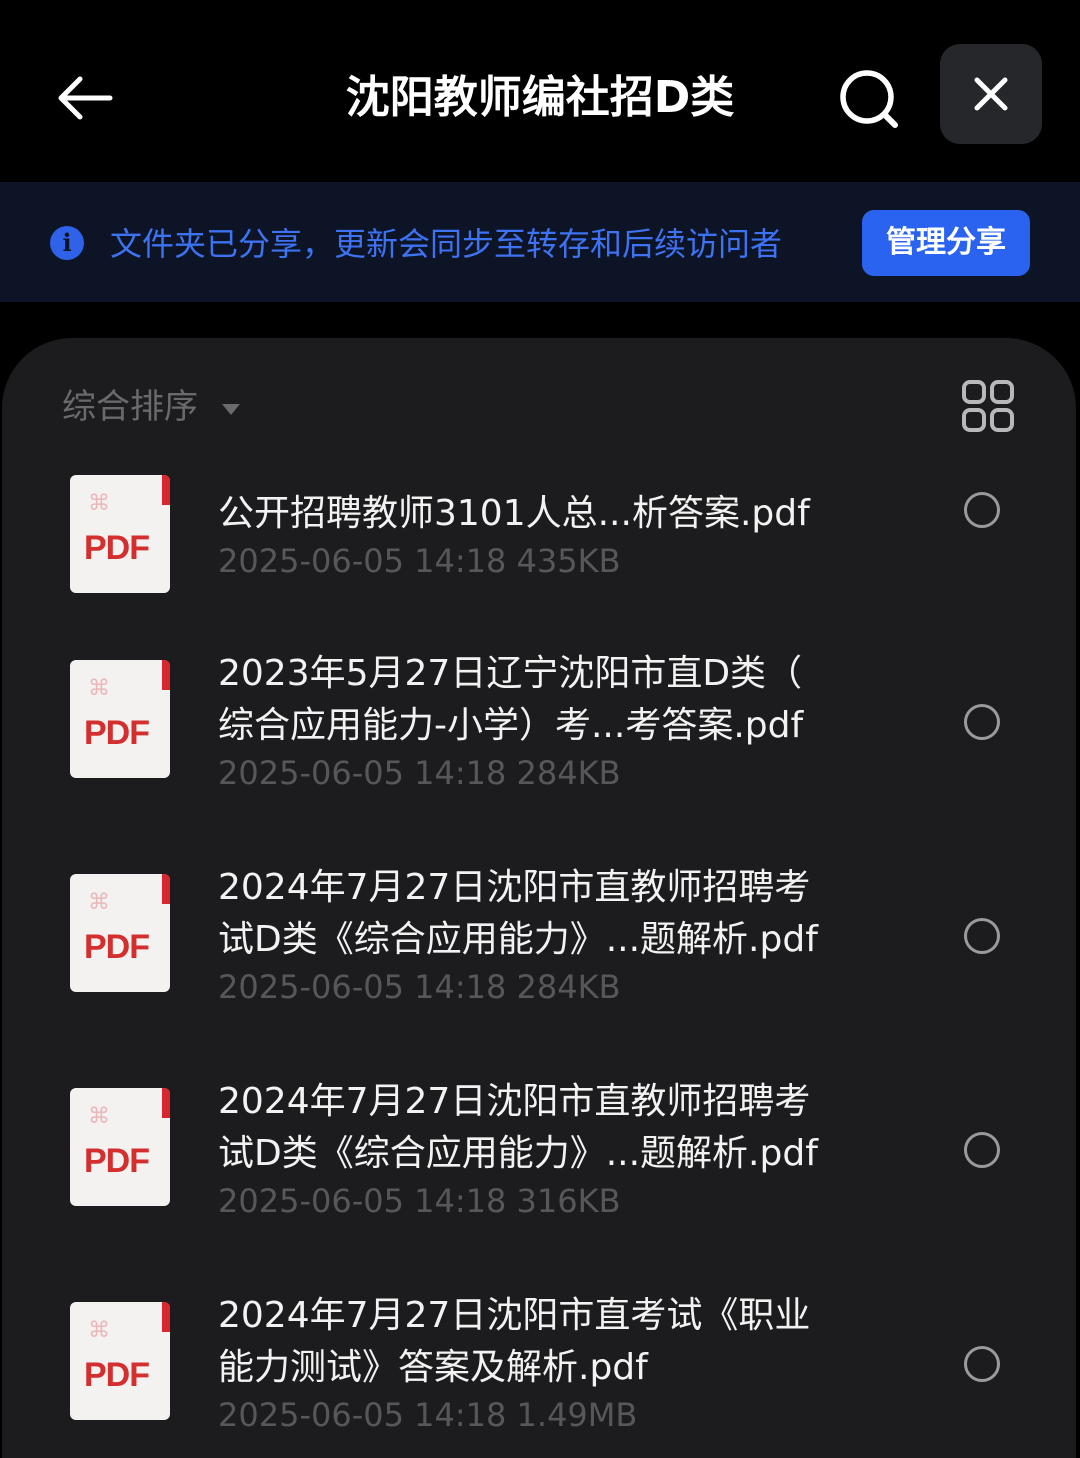 The width and height of the screenshot is (1080, 1458). I want to click on sort-dropdown: 综合排序, so click(151, 407).